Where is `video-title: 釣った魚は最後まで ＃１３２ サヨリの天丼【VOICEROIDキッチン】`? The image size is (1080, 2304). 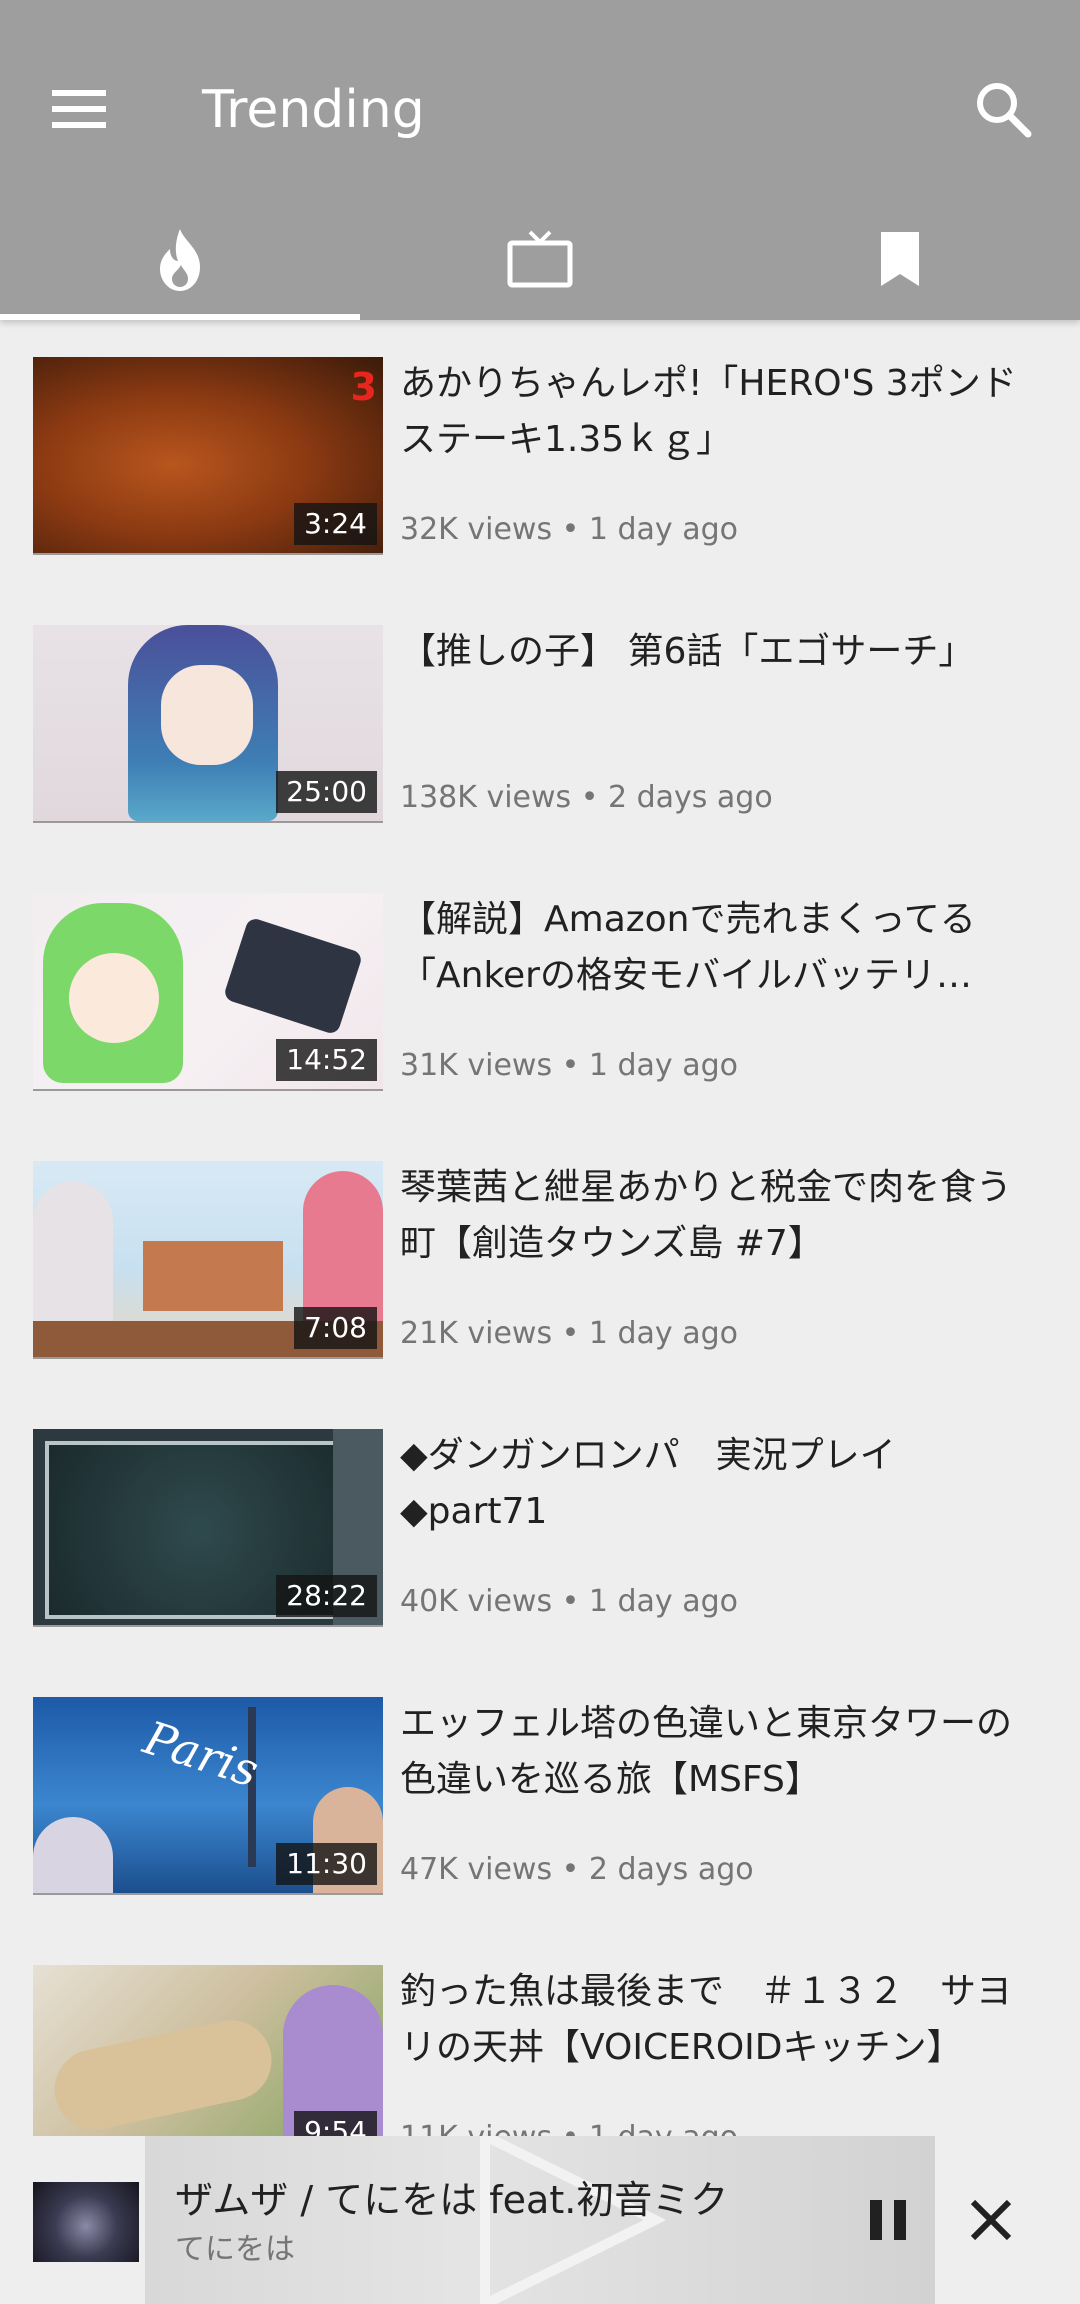
video-title: 釣った魚は最後まで ＃１３２ サヨリの天丼【VOICEROIDキッチン】 is located at coordinates (706, 2019).